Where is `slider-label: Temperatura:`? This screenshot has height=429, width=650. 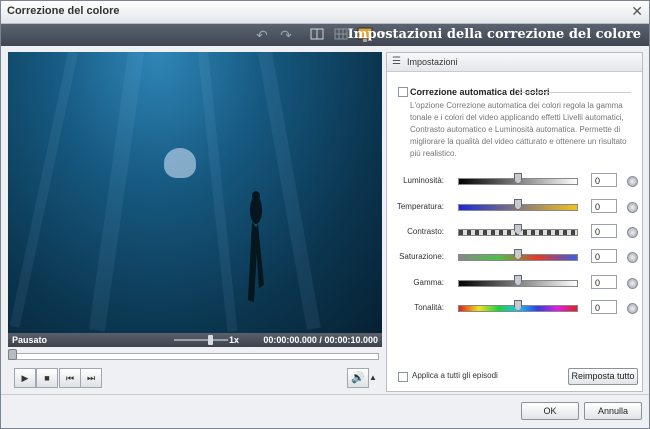 slider-label: Temperatura: is located at coordinates (420, 206).